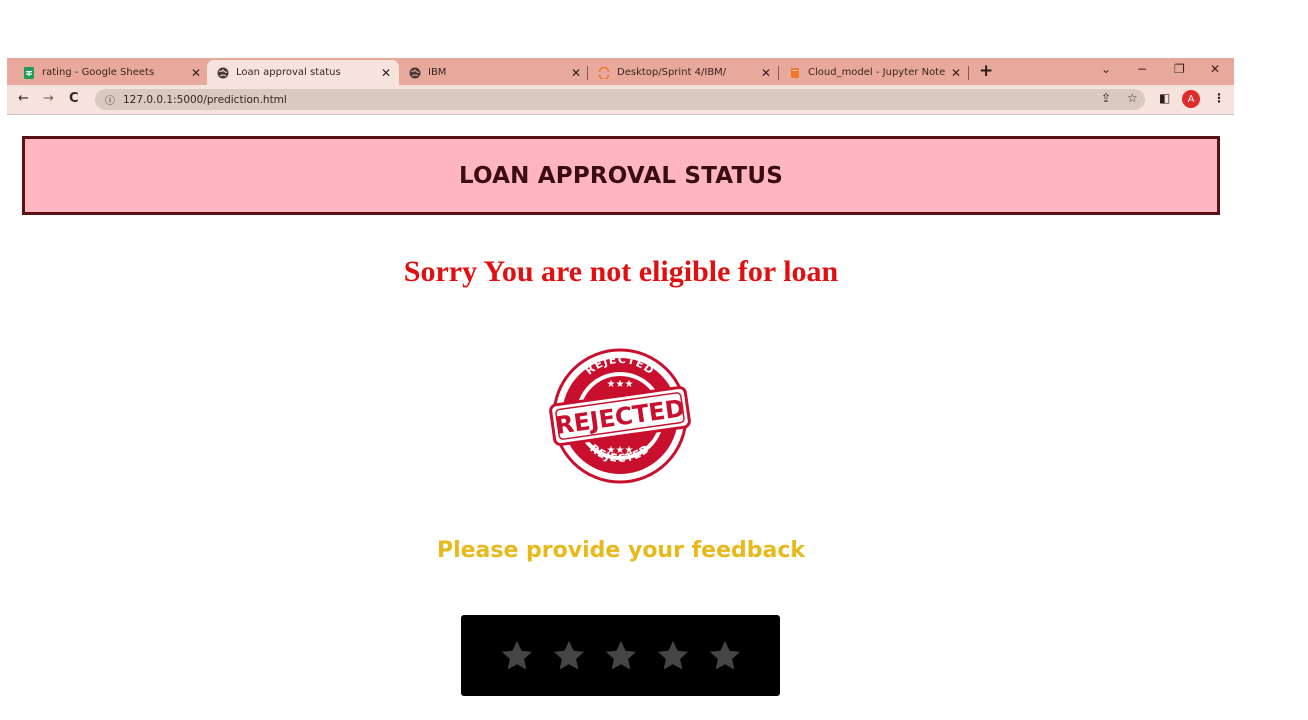 This screenshot has width=1308, height=720. Describe the element at coordinates (1142, 69) in the screenshot. I see `minimize-icon: −` at that location.